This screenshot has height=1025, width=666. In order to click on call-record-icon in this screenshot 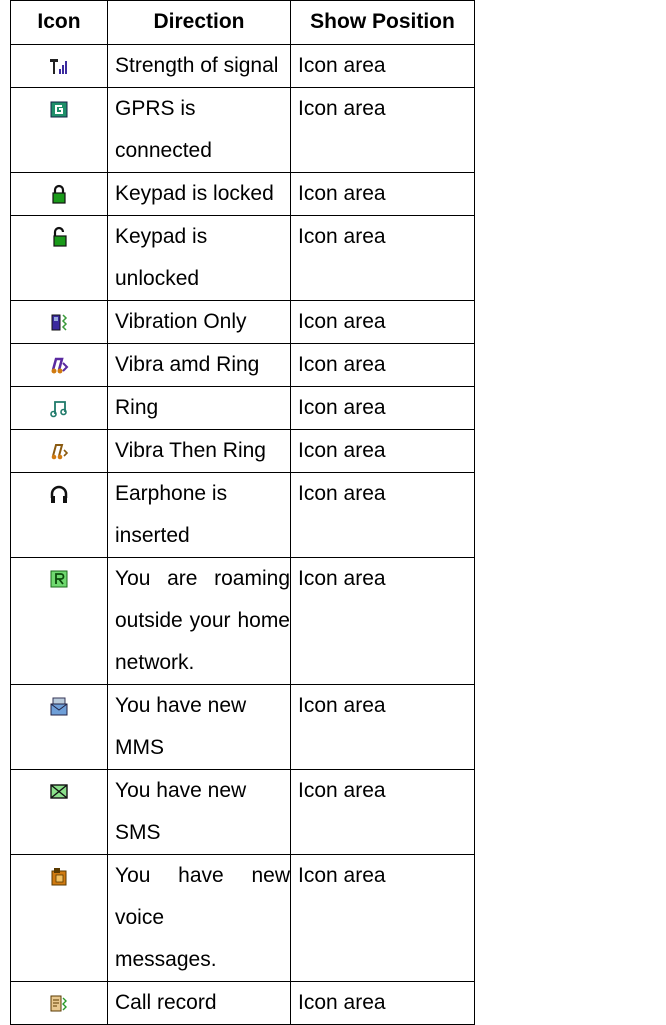, I will do `click(59, 1003)`.